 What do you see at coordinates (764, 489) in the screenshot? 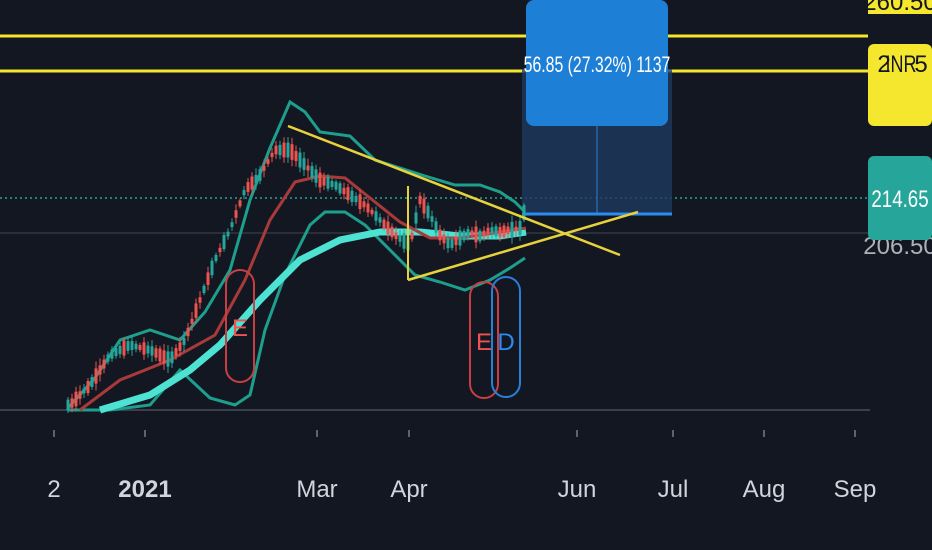
I see `x-tick-label-6: Aug` at bounding box center [764, 489].